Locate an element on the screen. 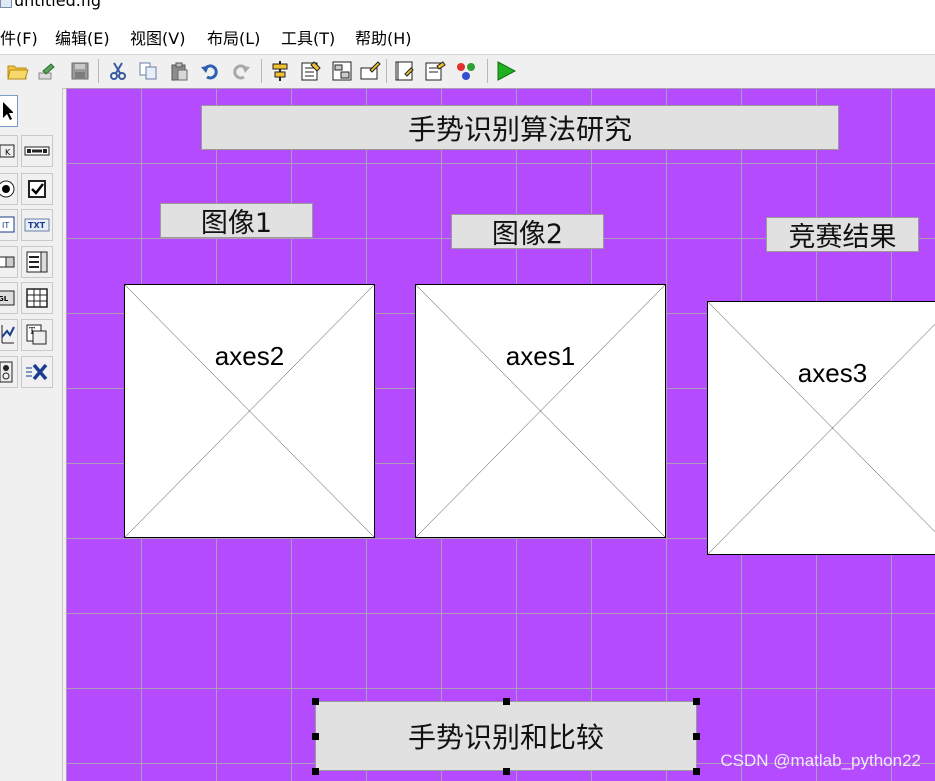 Image resolution: width=935 pixels, height=781 pixels. toggle-button-icon: GL is located at coordinates (9, 298).